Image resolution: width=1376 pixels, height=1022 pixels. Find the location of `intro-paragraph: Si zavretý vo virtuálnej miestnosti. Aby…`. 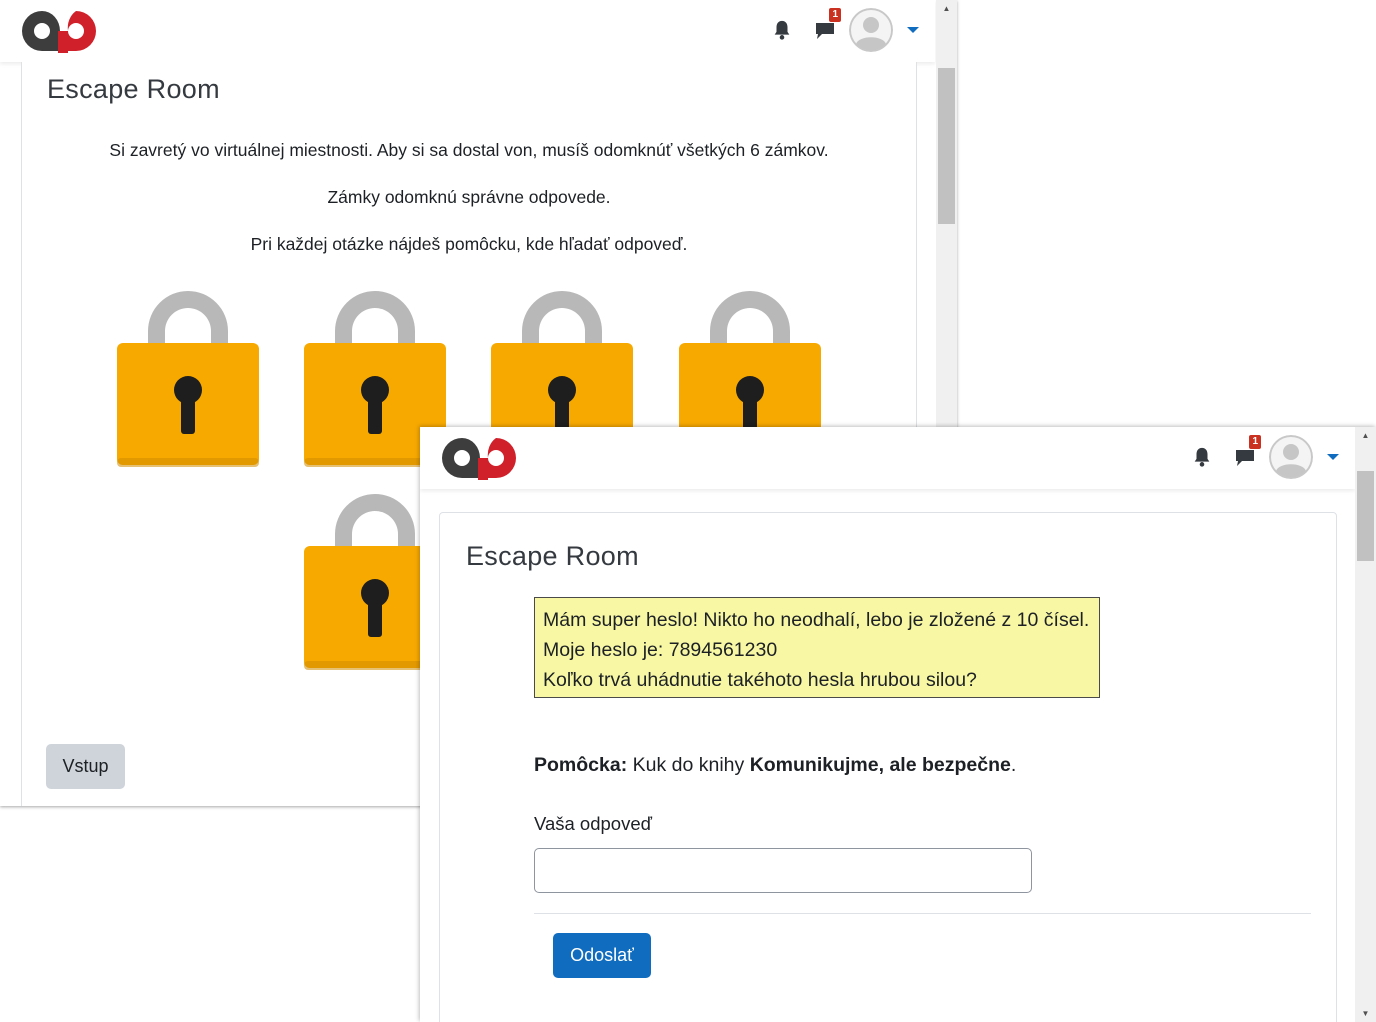

intro-paragraph: Si zavretý vo virtuálnej miestnosti. Aby… is located at coordinates (469, 150).